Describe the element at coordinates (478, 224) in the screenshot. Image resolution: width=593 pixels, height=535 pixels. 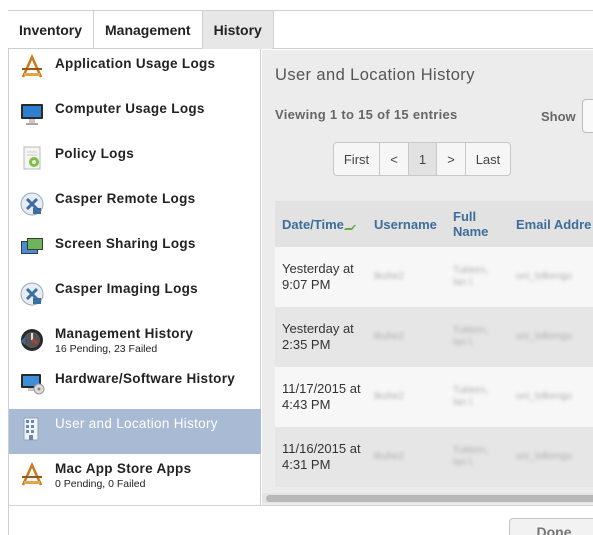
I see `column-header-fullname: Full Name` at that location.